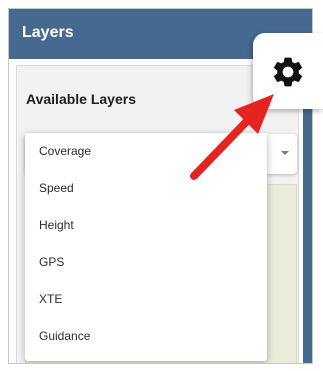 This screenshot has width=323, height=371. Describe the element at coordinates (81, 99) in the screenshot. I see `panel-title: Available Layers` at that location.